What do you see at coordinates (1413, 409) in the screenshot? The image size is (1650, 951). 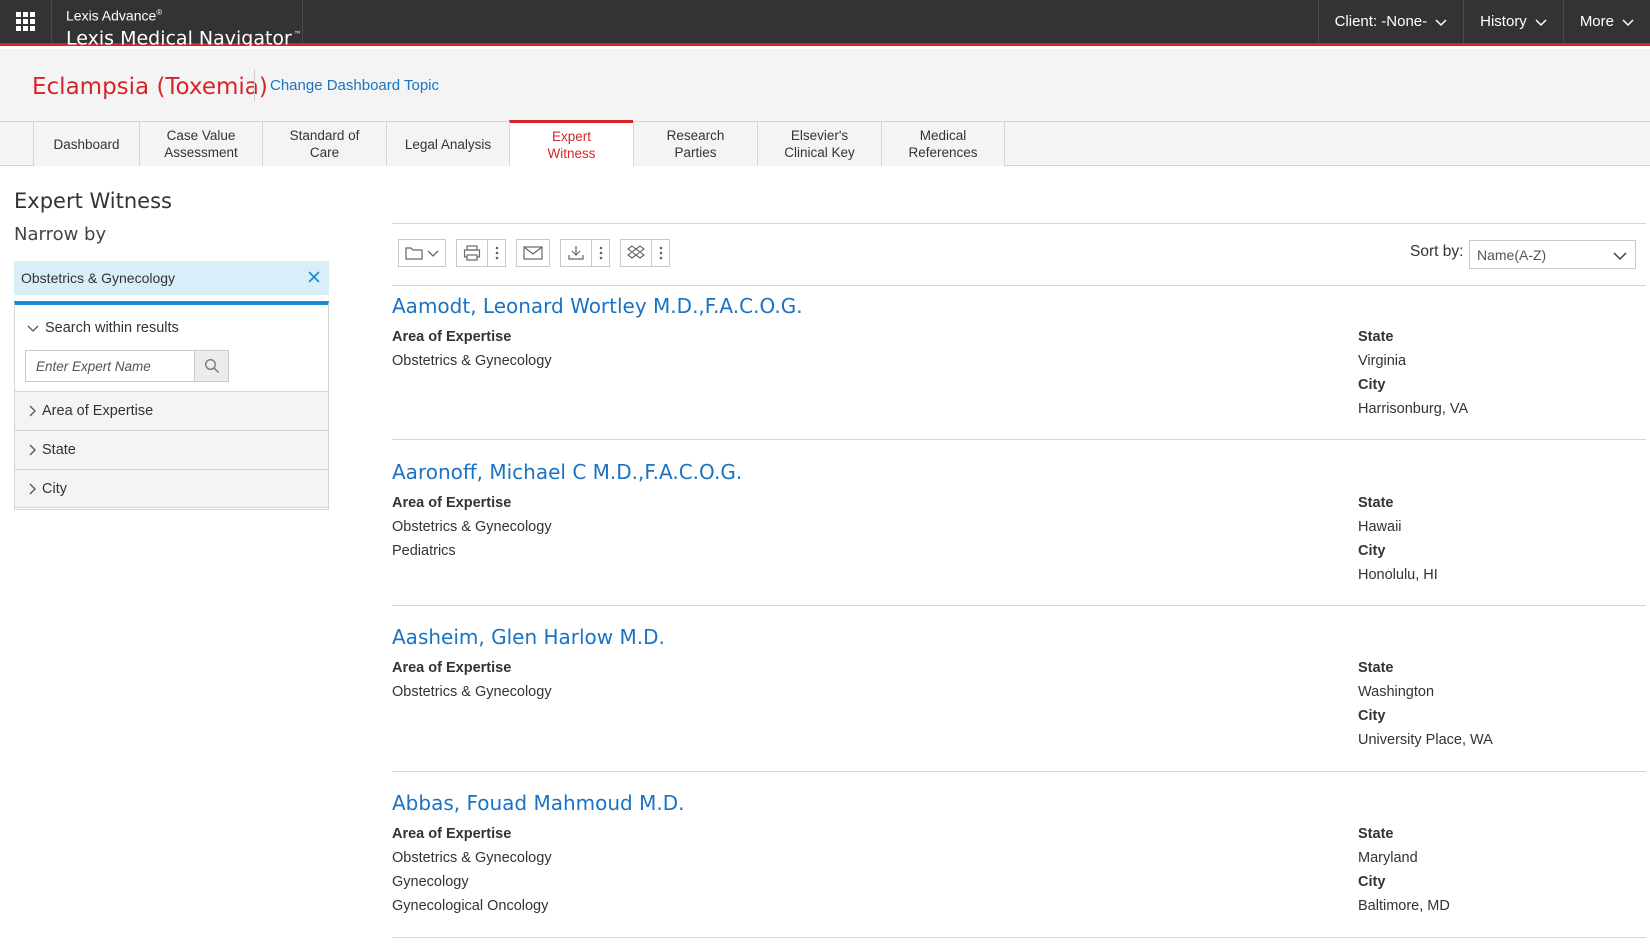 I see `city-value: Harrisonburg, VA` at bounding box center [1413, 409].